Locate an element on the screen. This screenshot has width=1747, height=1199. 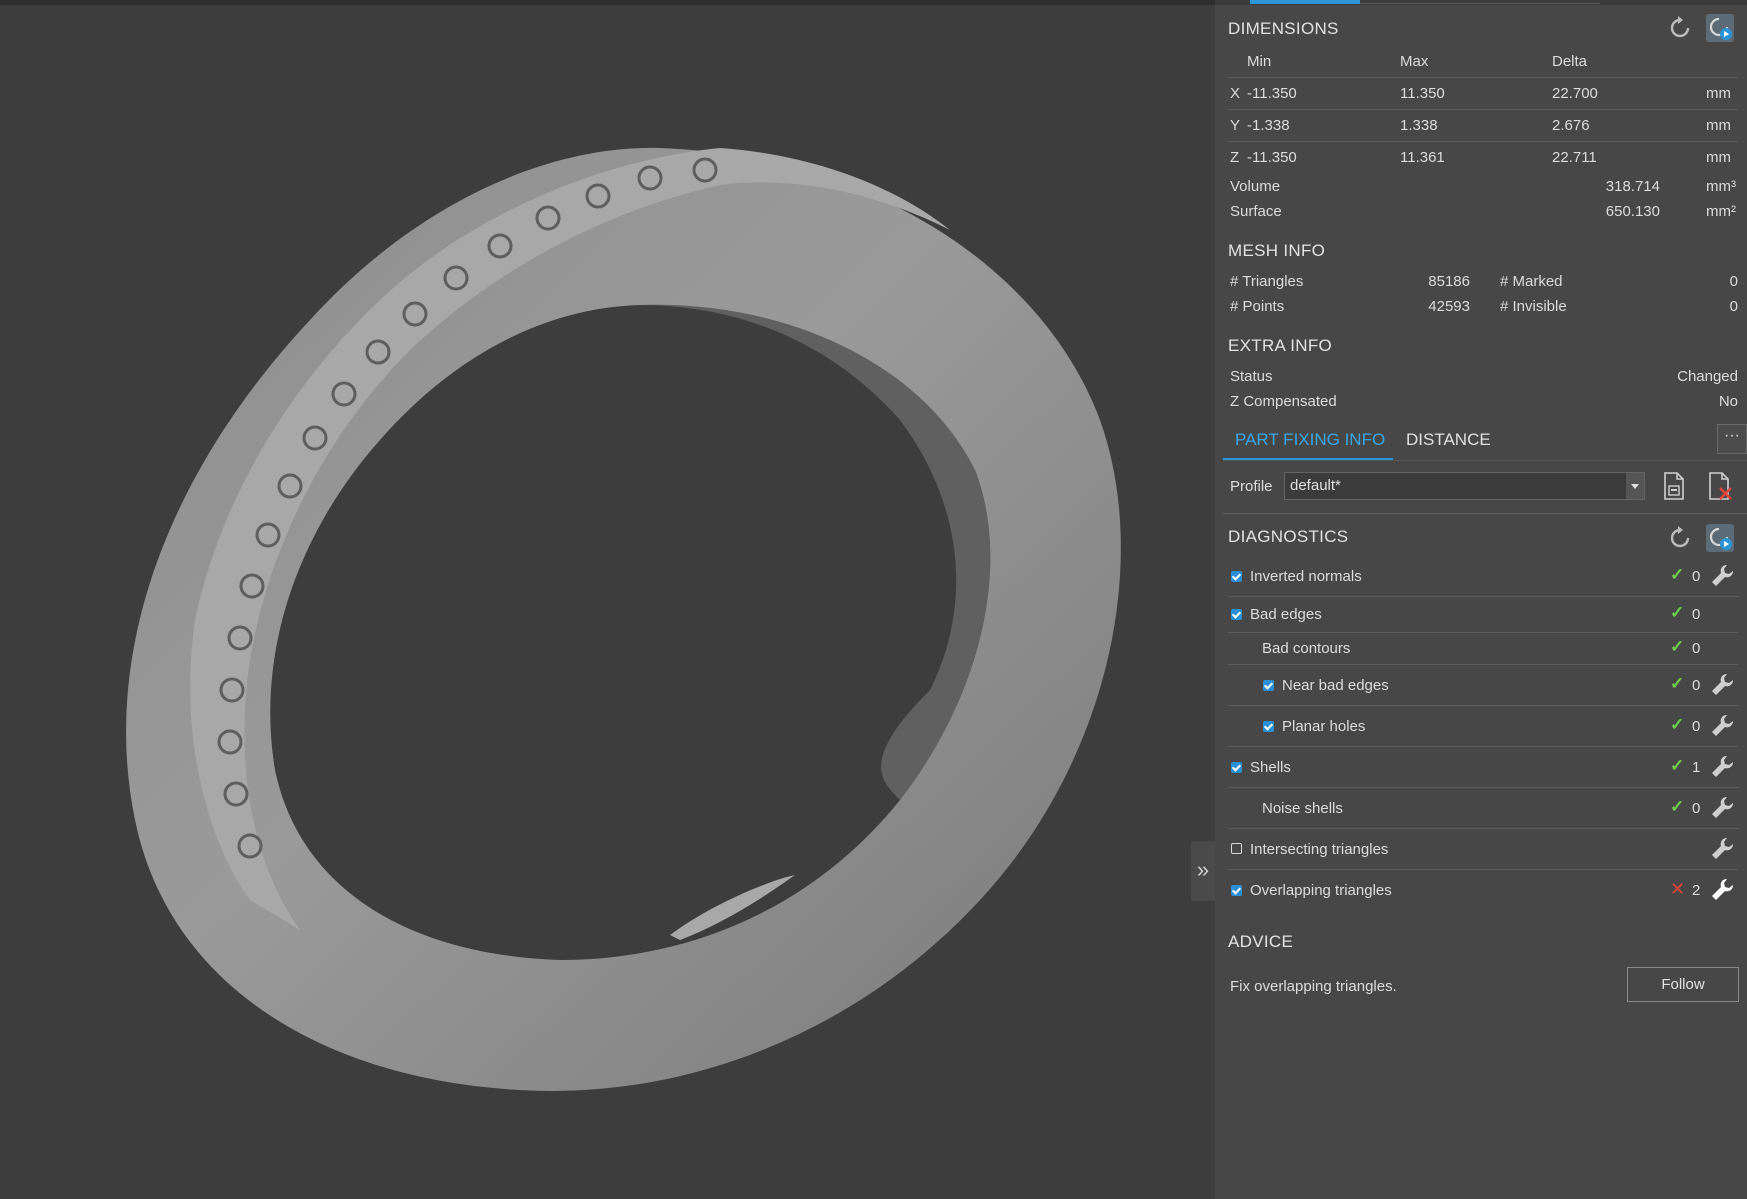
diag-count-overlapping-triangles: 2 is located at coordinates (1696, 890).